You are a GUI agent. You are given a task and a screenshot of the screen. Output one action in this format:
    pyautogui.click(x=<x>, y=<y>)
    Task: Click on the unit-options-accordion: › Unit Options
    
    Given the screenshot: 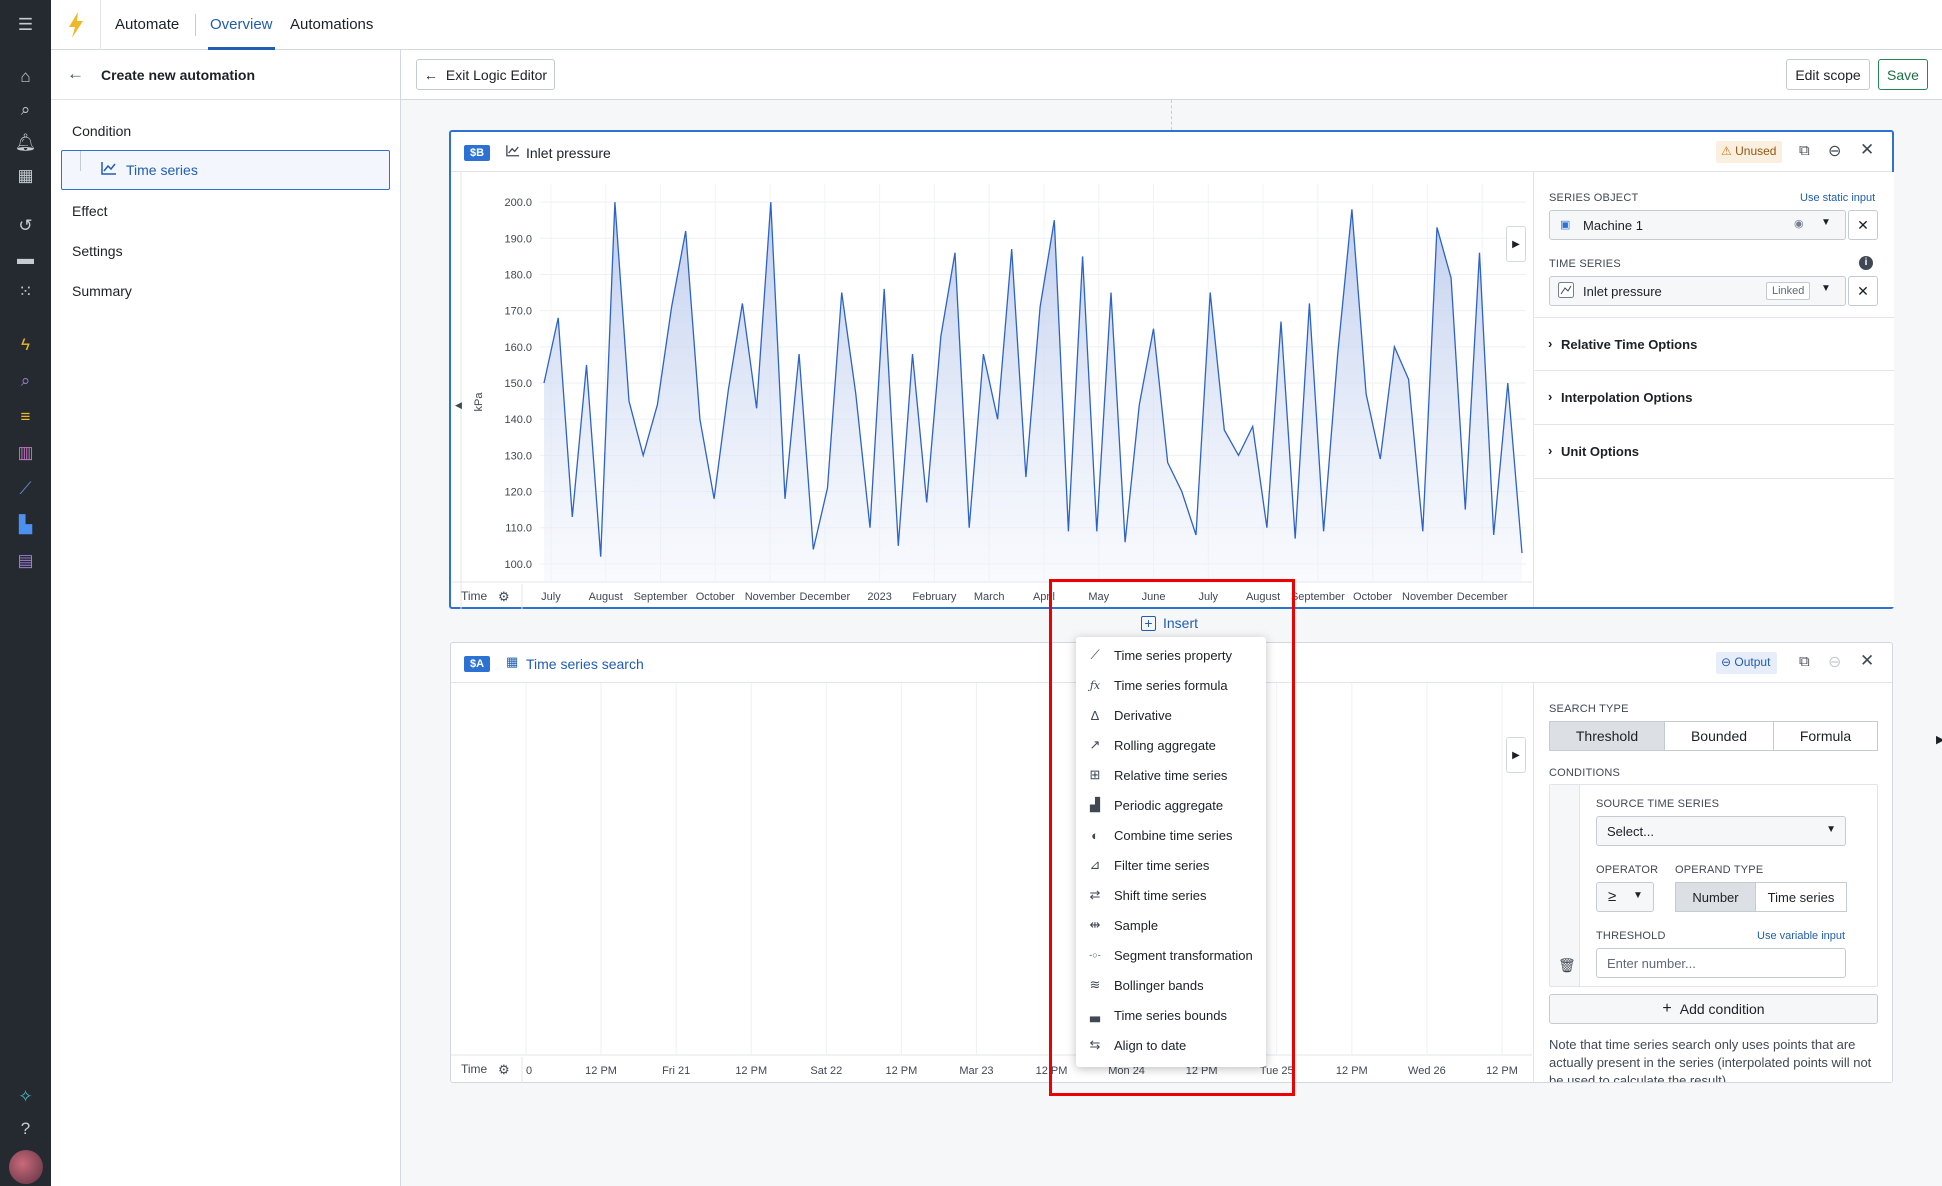 What is the action you would take?
    pyautogui.click(x=1714, y=452)
    